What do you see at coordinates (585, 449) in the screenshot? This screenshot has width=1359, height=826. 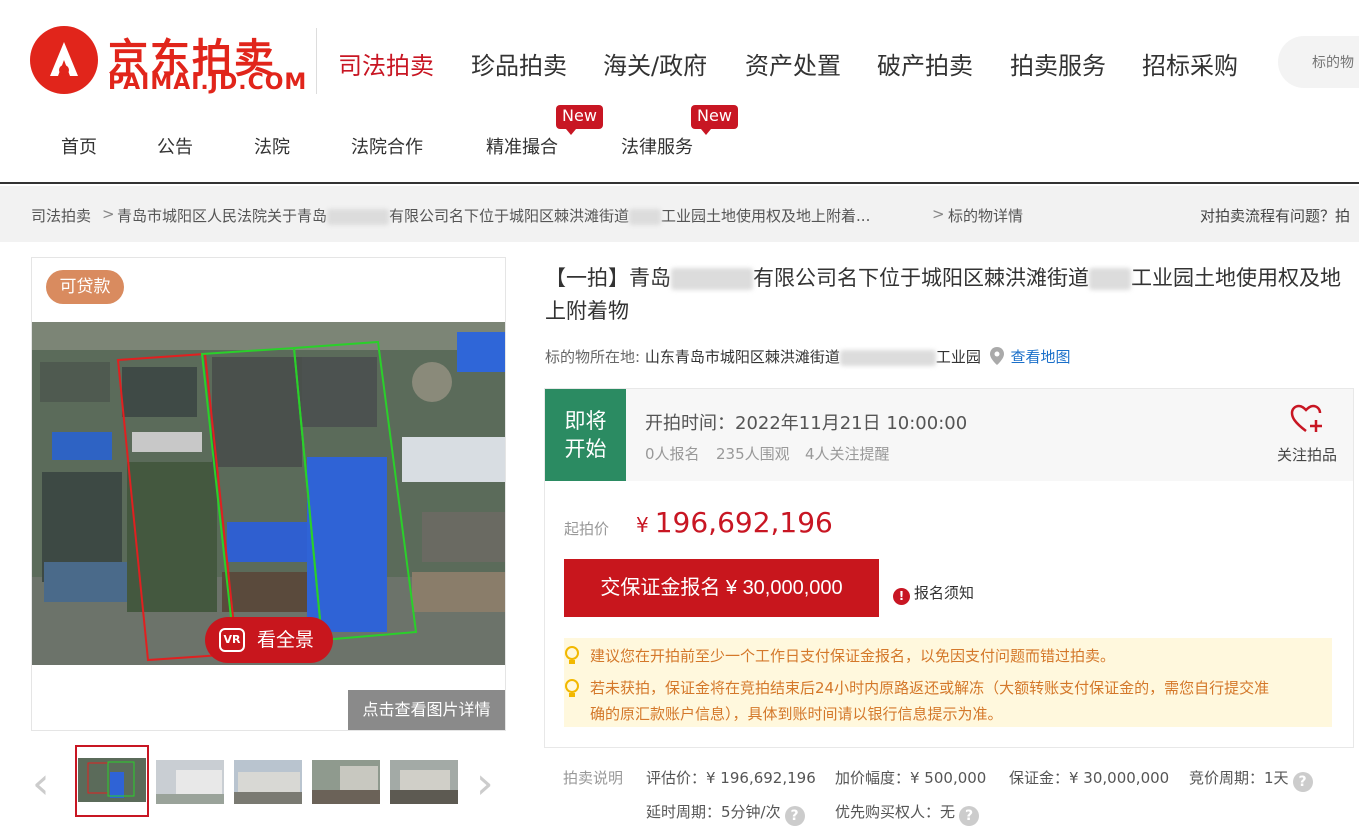 I see `status-line: 开始` at bounding box center [585, 449].